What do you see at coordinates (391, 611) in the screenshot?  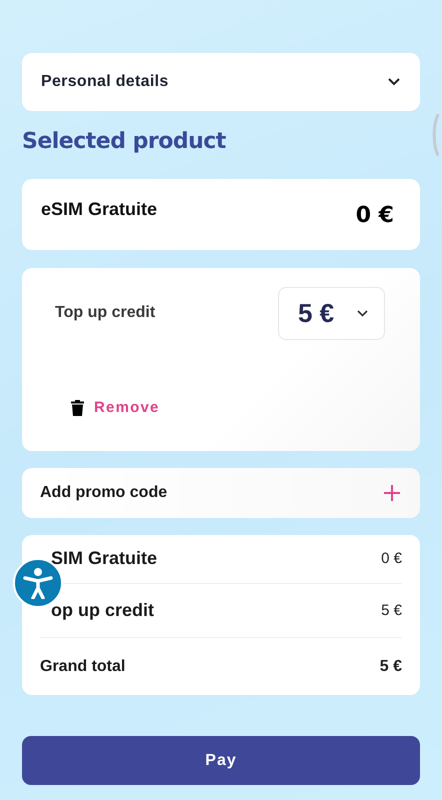 I see `summary-value: 5 €` at bounding box center [391, 611].